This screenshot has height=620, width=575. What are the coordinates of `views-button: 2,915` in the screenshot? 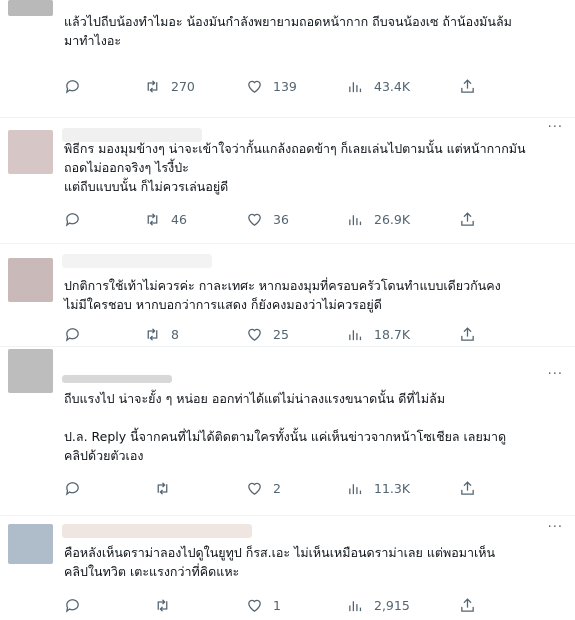 It's located at (378, 605).